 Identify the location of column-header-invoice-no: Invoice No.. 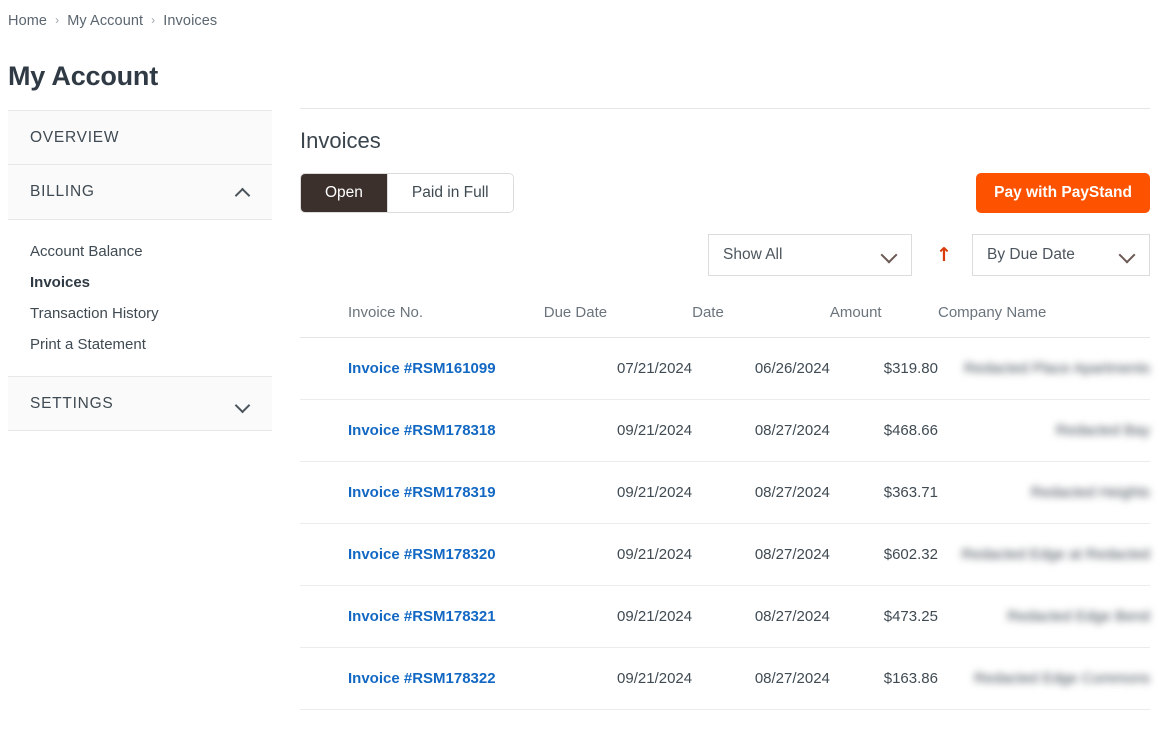
(422, 317).